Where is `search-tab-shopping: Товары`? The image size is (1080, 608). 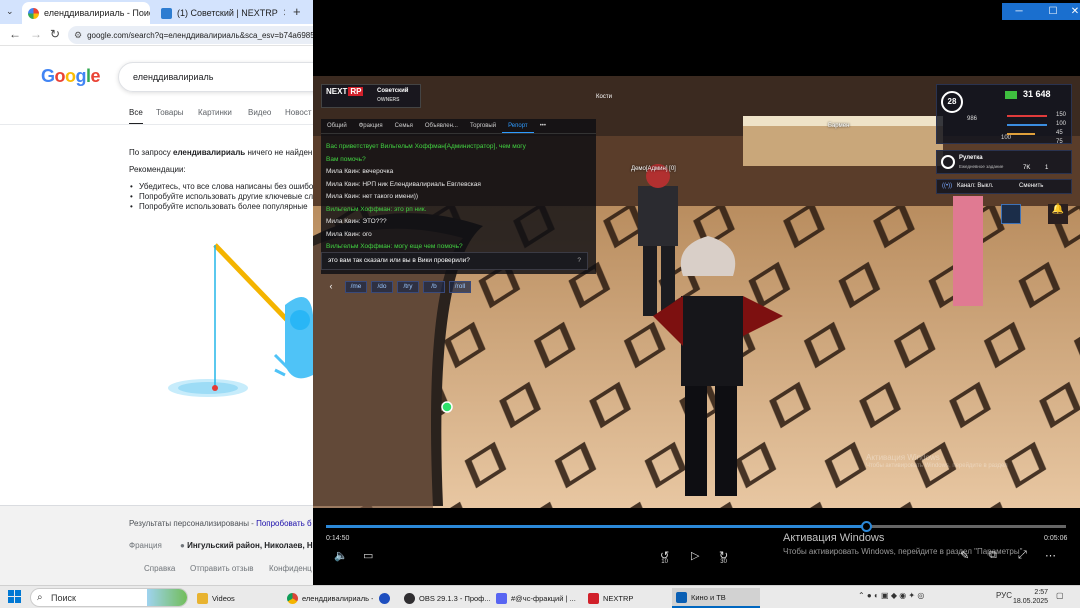
search-tab-shopping: Товары is located at coordinates (170, 112).